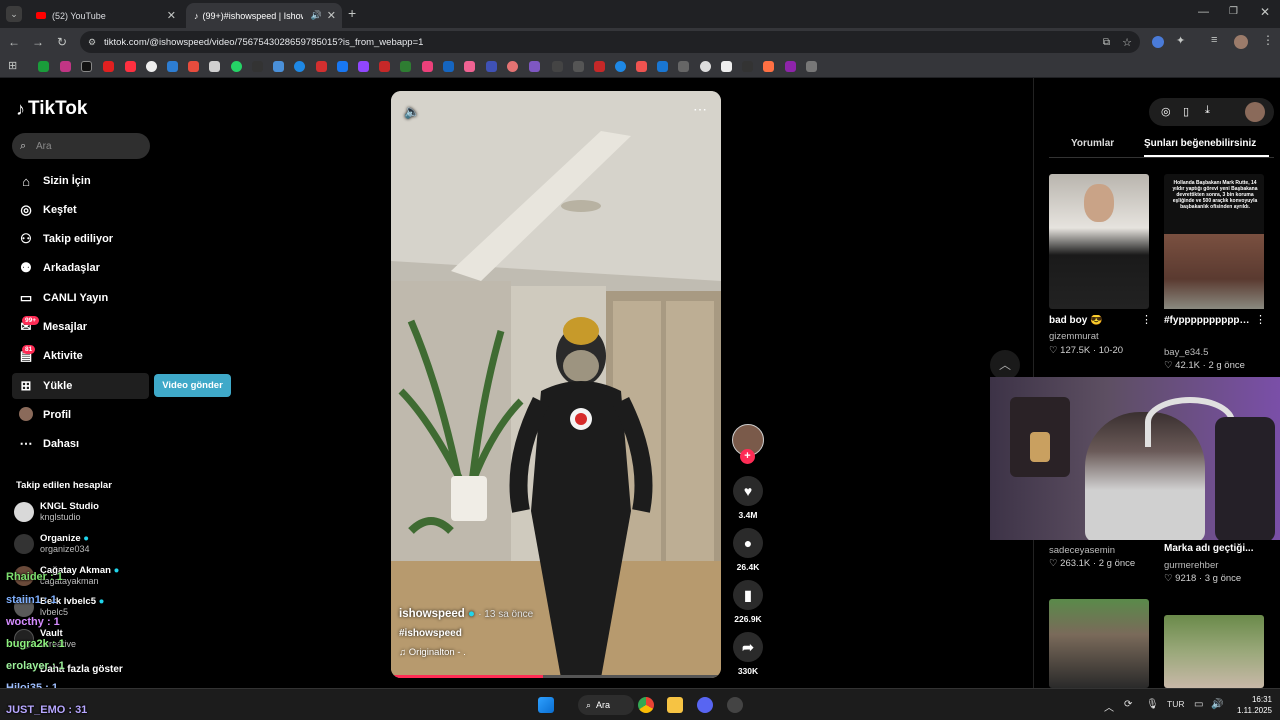 The width and height of the screenshot is (1280, 720). Describe the element at coordinates (62, 42) in the screenshot. I see `reload-icon: ↻` at that location.